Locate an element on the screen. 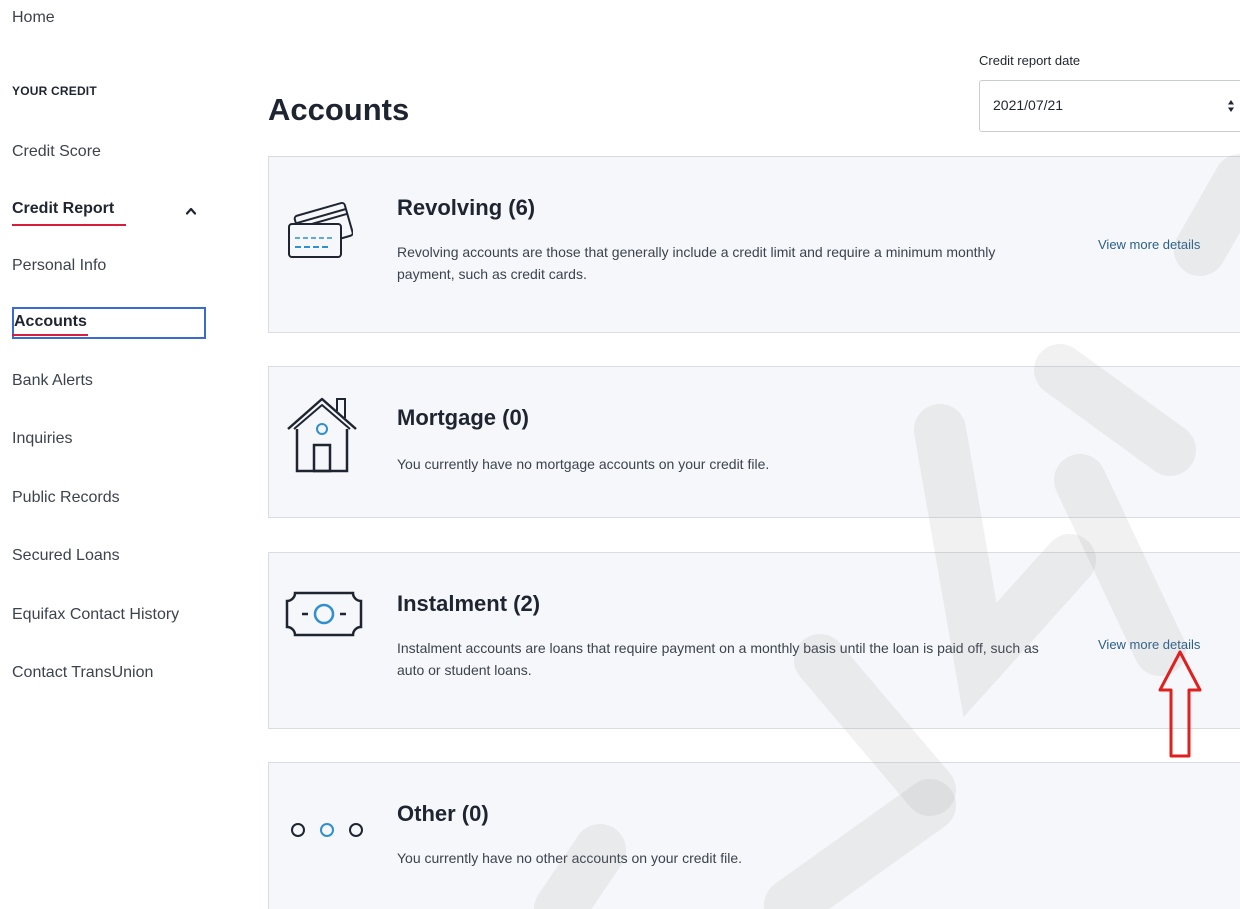  sidebar-item-secured-loans: Secured Loans is located at coordinates (66, 556).